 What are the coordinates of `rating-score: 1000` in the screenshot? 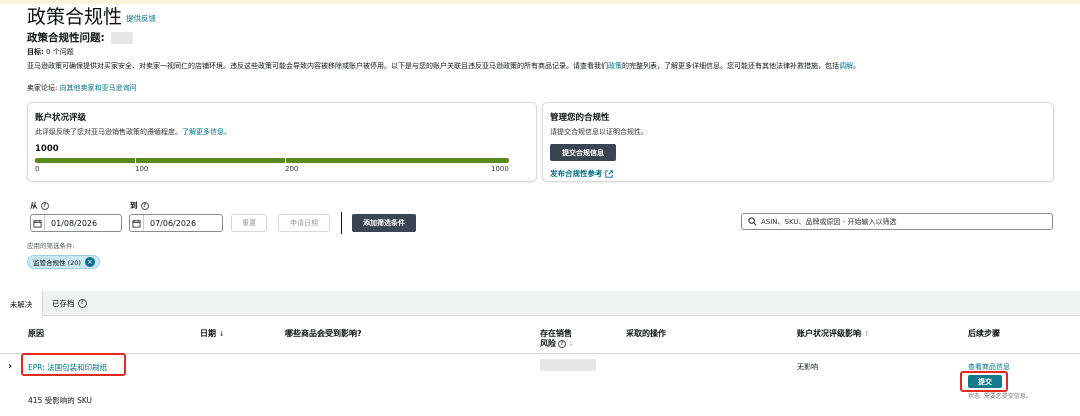 It's located at (47, 149).